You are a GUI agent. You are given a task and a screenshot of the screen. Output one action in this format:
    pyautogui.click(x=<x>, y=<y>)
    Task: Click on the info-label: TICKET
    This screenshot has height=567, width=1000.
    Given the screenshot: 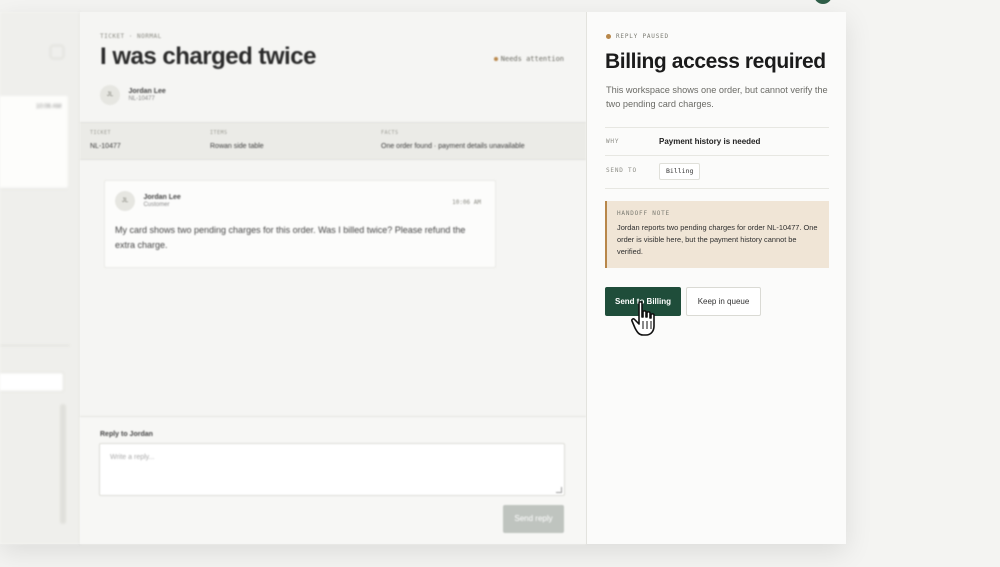 What is the action you would take?
    pyautogui.click(x=101, y=133)
    